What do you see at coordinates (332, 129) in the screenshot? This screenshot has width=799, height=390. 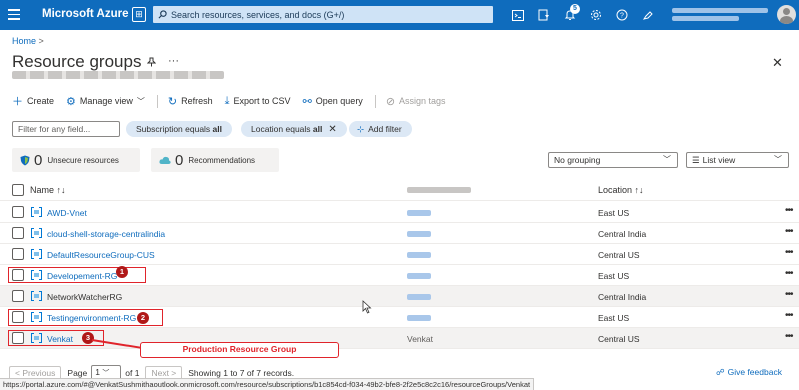 I see `close-icon: ✕` at bounding box center [332, 129].